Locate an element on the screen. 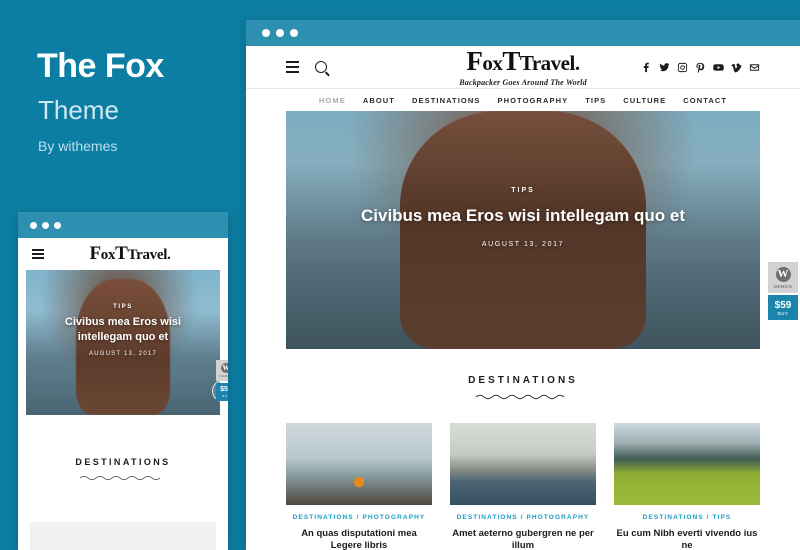 The height and width of the screenshot is (550, 800). demos-label: DEMOS is located at coordinates (783, 286).